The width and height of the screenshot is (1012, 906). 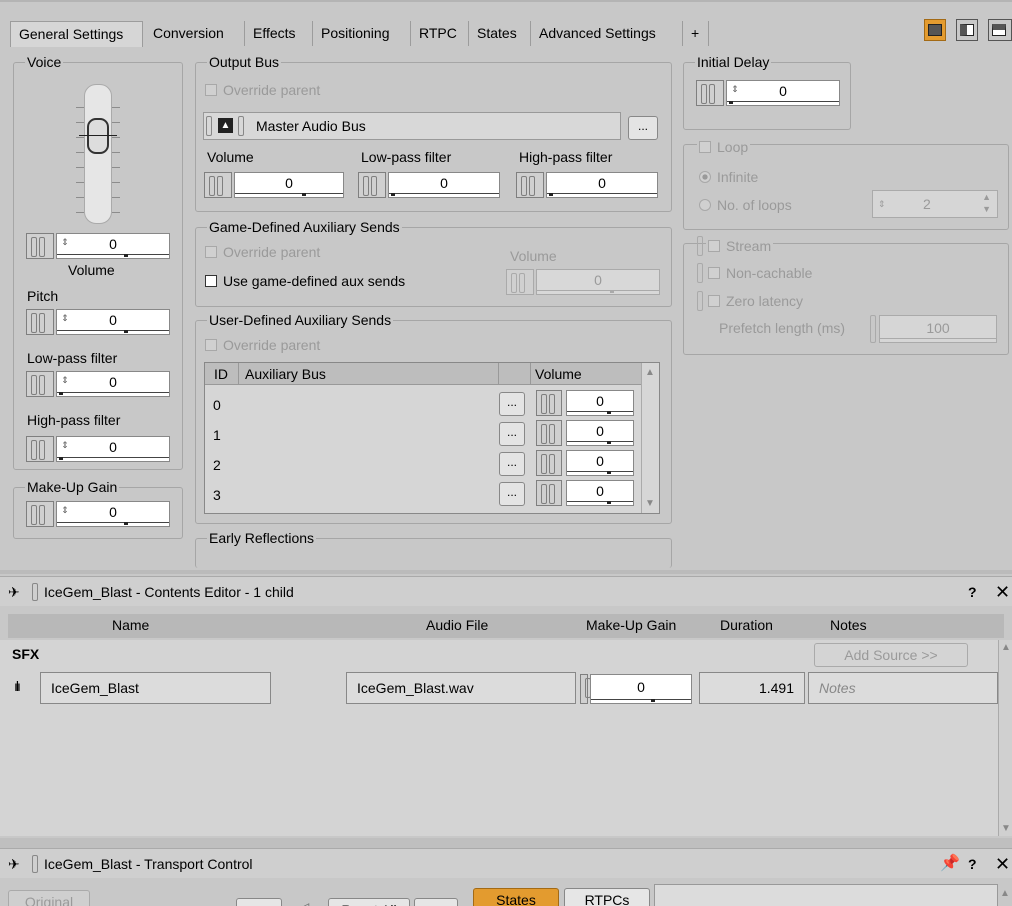 What do you see at coordinates (98, 246) in the screenshot?
I see `voice-volume-slider: ⇕ 0` at bounding box center [98, 246].